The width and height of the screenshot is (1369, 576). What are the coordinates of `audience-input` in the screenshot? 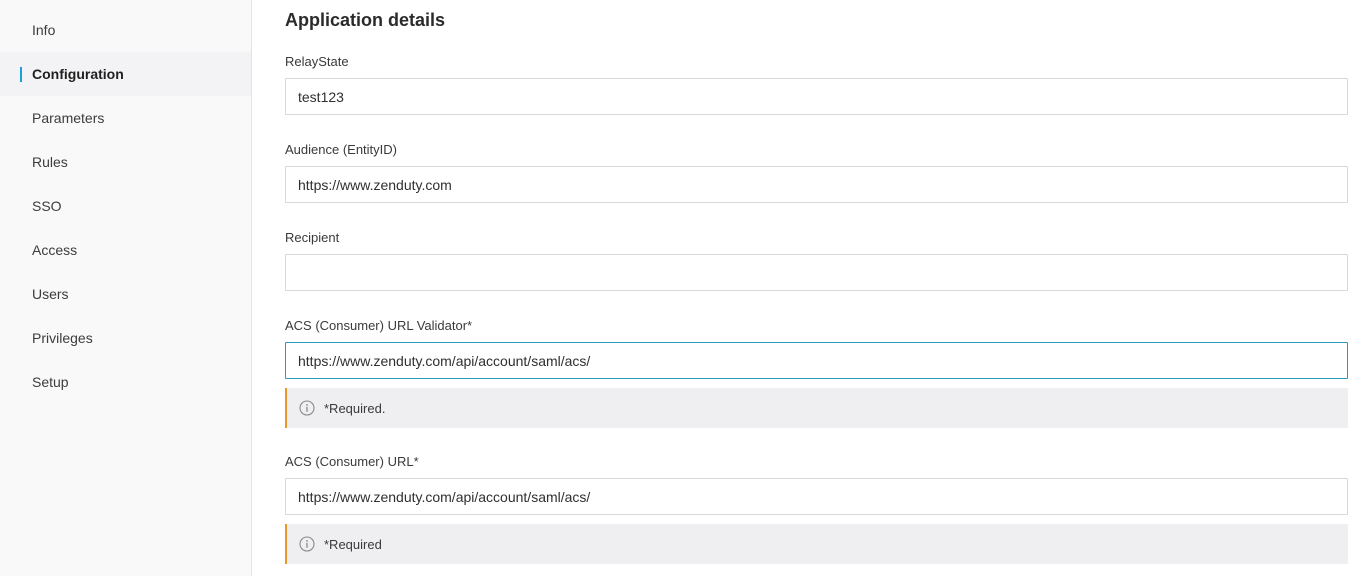 It's located at (816, 184).